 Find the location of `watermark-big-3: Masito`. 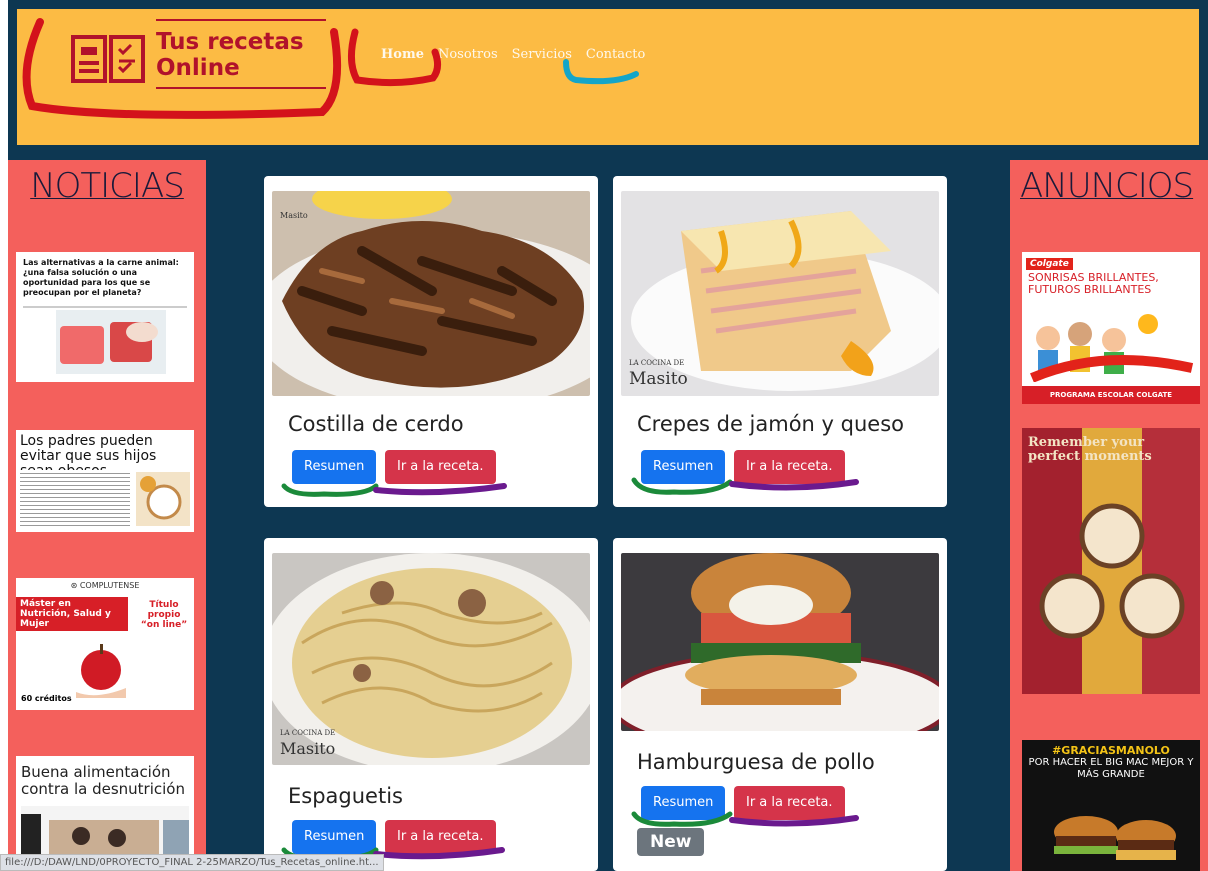

watermark-big-3: Masito is located at coordinates (308, 748).